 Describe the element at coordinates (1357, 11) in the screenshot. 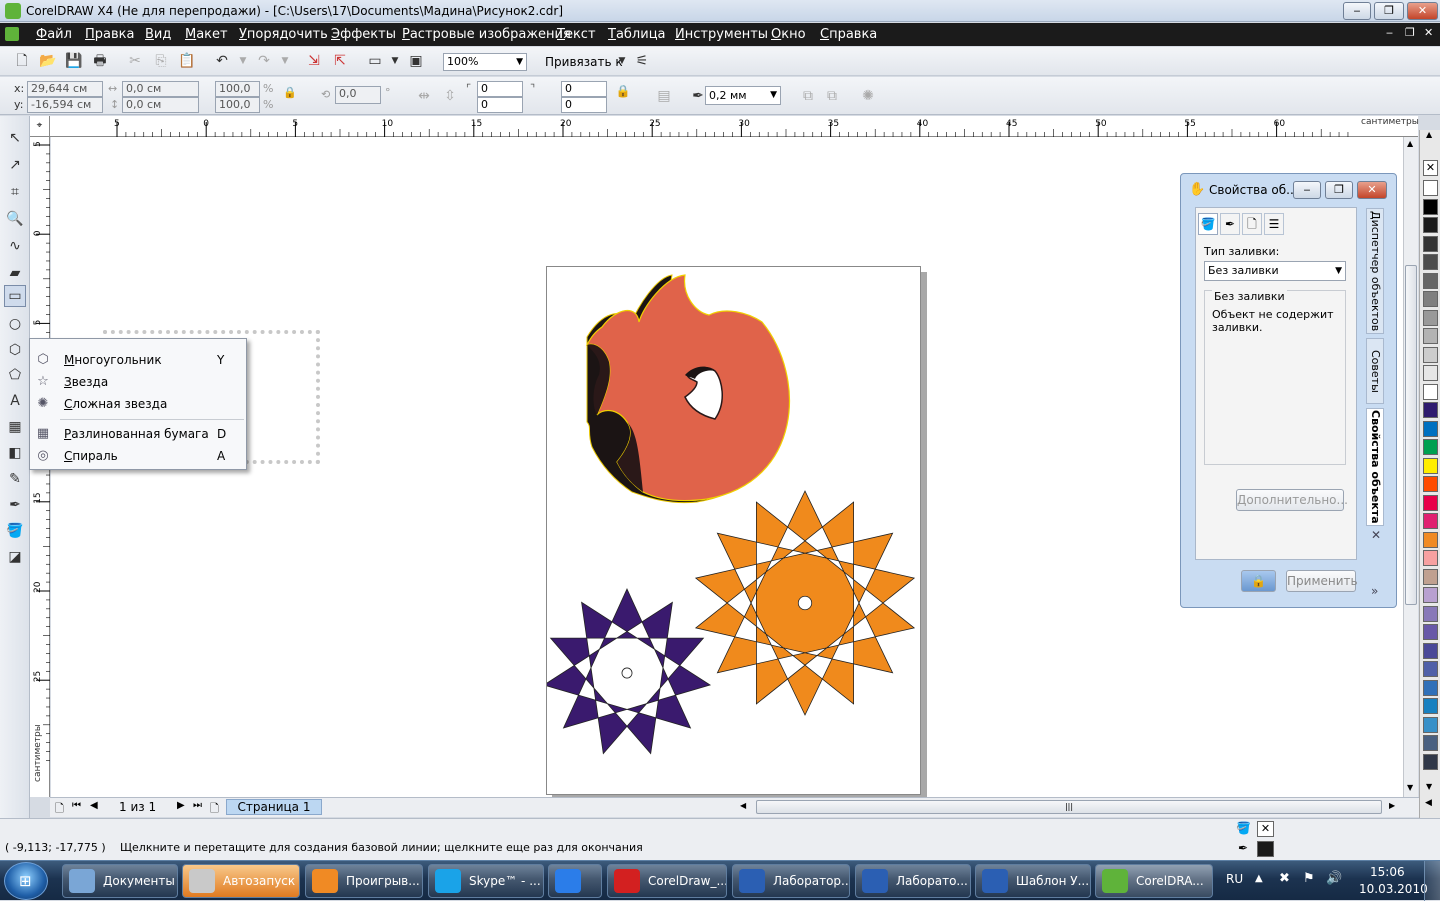

I see `minimize-button: ‒` at that location.